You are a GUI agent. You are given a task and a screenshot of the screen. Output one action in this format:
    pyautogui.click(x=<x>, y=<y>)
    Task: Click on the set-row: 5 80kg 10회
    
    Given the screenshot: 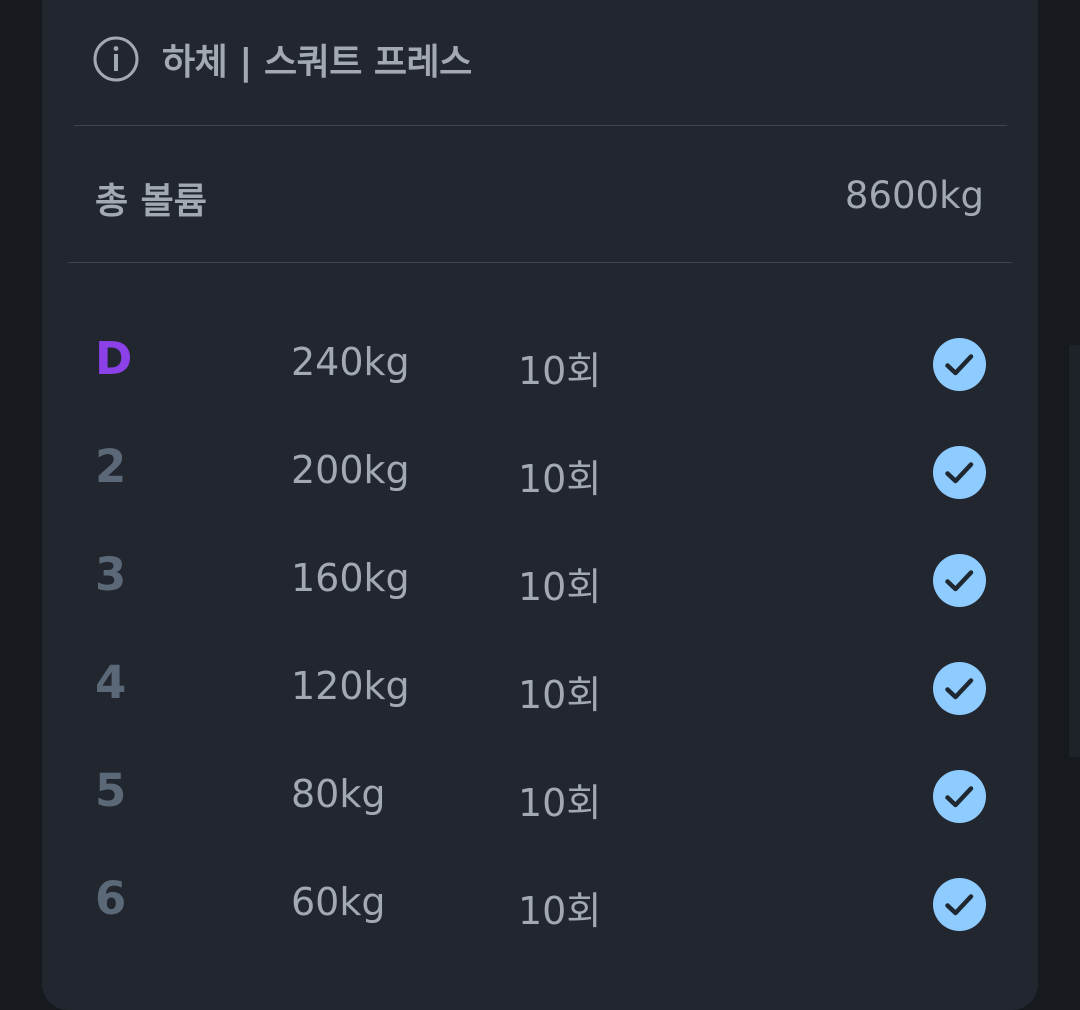 What is the action you would take?
    pyautogui.click(x=540, y=798)
    